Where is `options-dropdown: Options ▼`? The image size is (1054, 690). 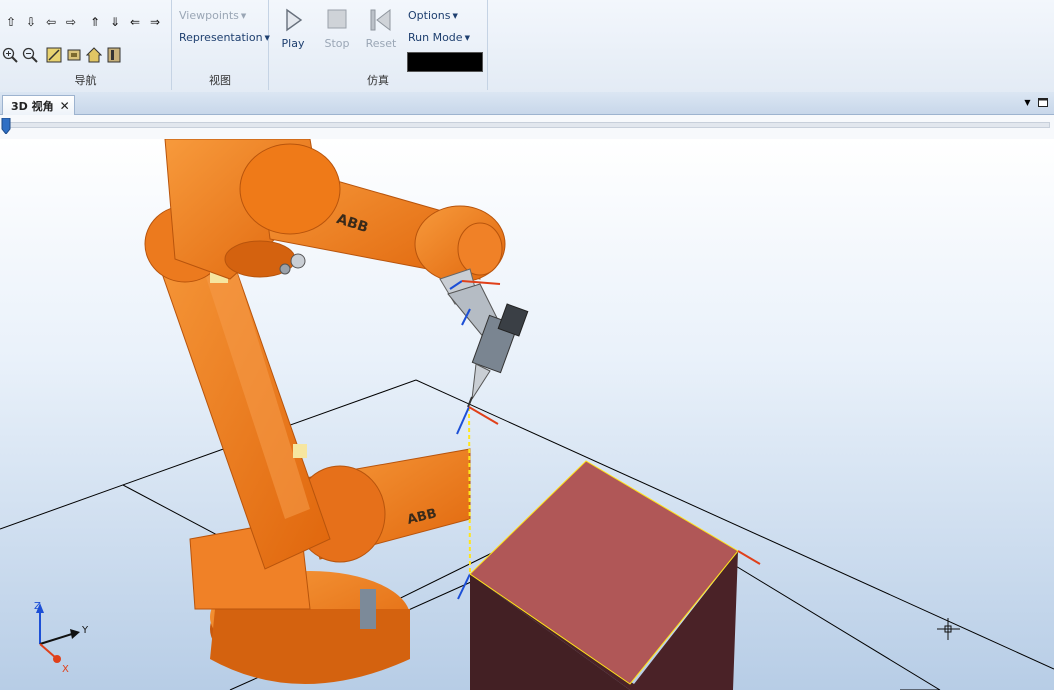 options-dropdown: Options ▼ is located at coordinates (433, 15).